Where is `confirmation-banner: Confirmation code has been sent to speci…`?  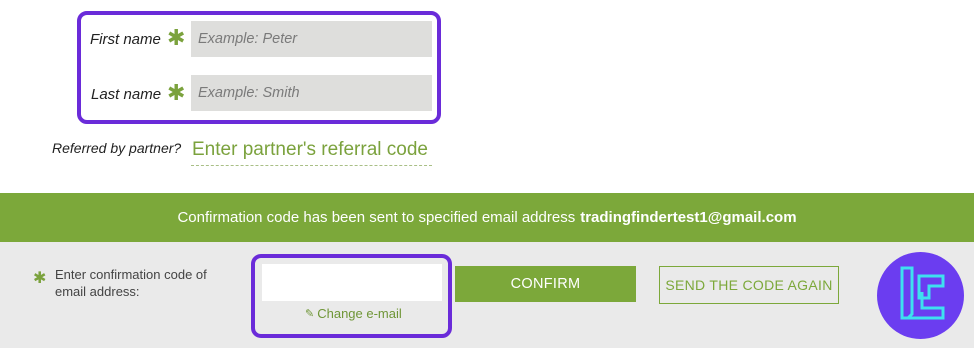
confirmation-banner: Confirmation code has been sent to speci… is located at coordinates (487, 217).